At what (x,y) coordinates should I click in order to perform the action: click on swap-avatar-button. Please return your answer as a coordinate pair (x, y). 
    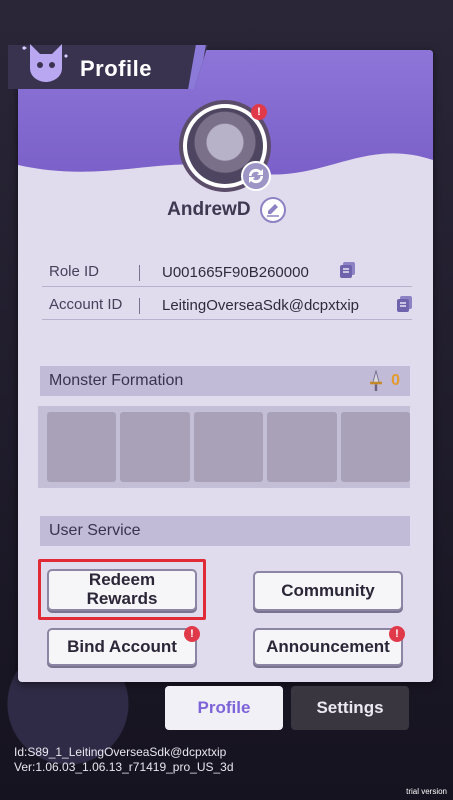
    Looking at the image, I should click on (256, 176).